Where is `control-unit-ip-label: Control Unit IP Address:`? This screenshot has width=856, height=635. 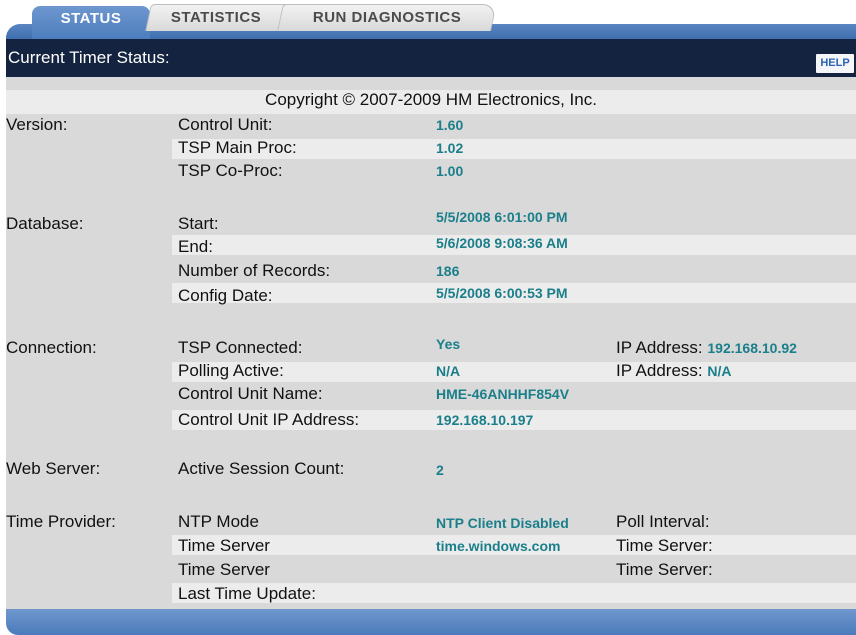 control-unit-ip-label: Control Unit IP Address: is located at coordinates (269, 419).